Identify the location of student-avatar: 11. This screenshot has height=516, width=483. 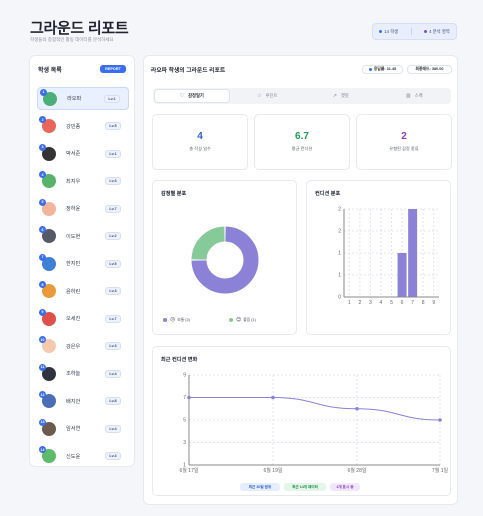
(47, 372).